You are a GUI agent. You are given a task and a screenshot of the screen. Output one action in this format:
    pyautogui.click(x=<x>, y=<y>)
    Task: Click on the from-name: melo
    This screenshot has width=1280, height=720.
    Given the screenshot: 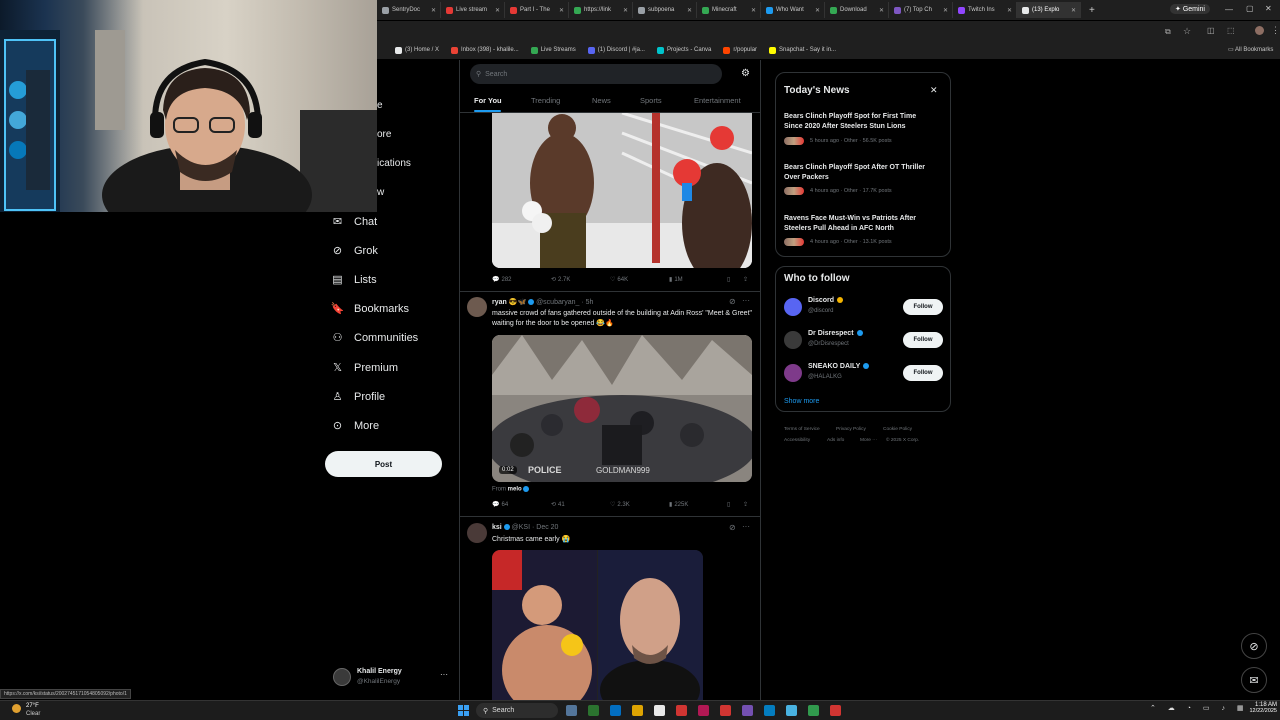 What is the action you would take?
    pyautogui.click(x=515, y=490)
    